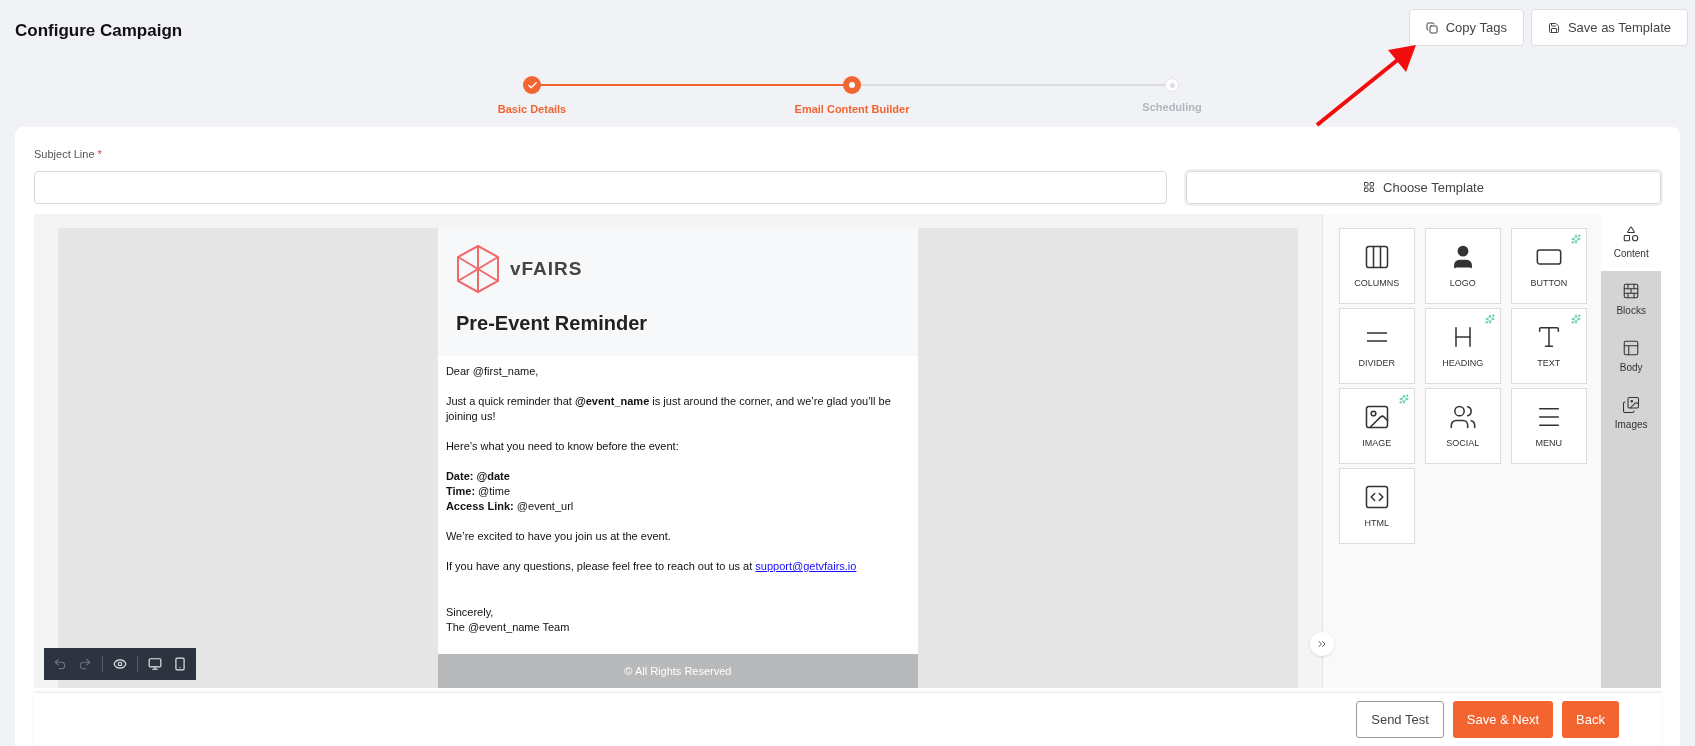  Describe the element at coordinates (1369, 187) in the screenshot. I see `grid-icon` at that location.